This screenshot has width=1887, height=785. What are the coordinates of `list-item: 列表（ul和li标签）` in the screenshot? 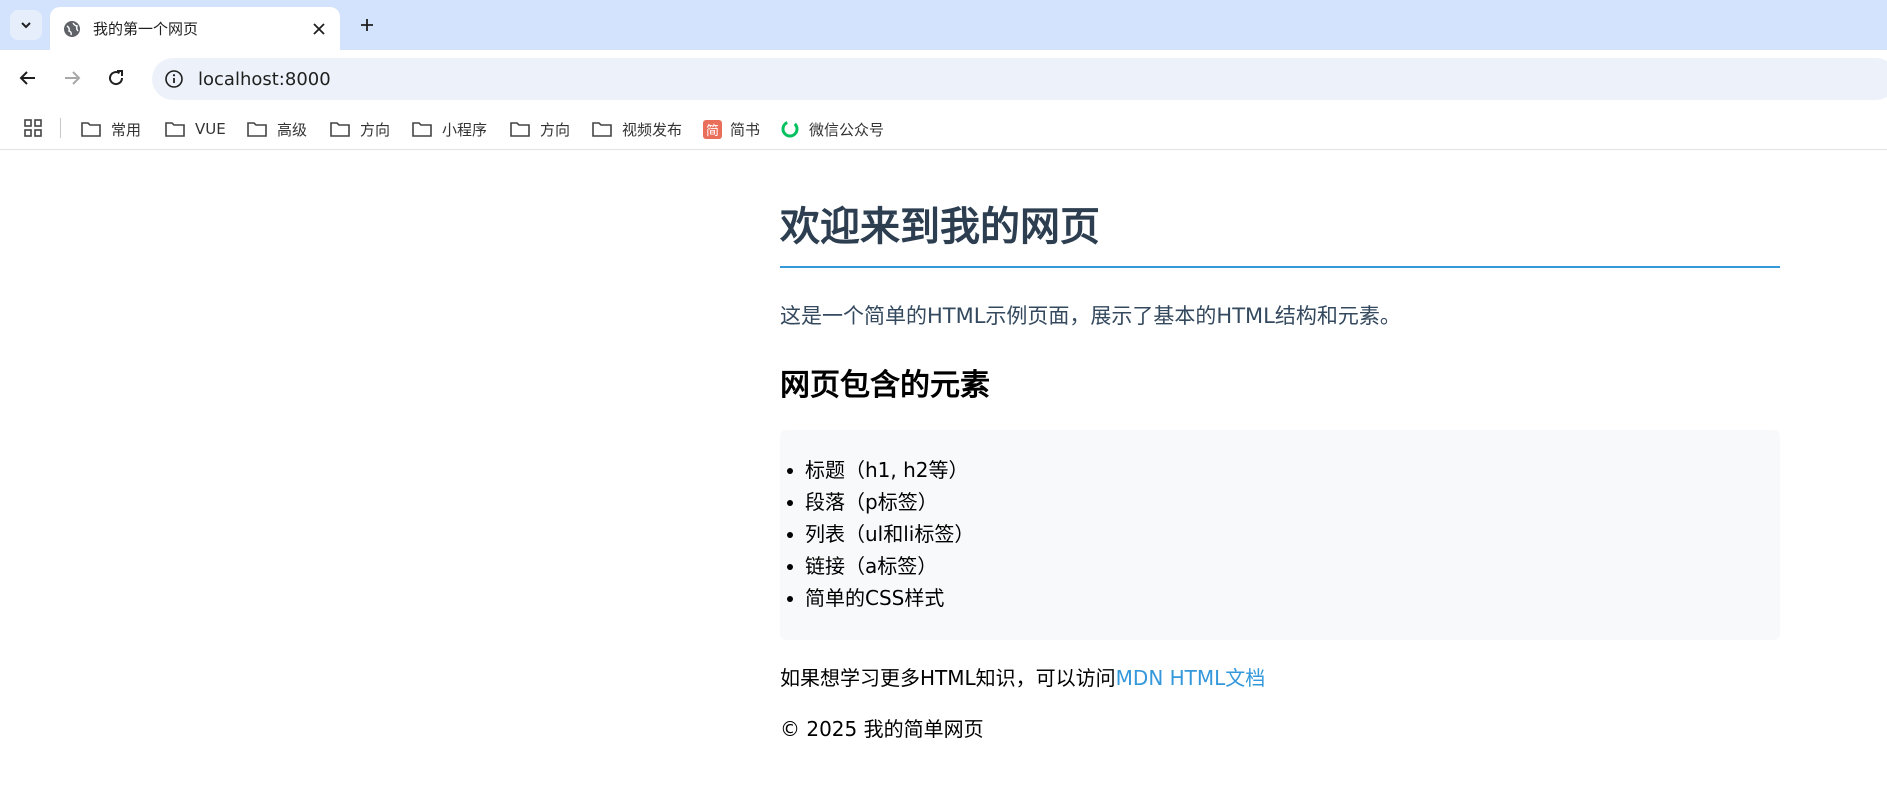 It's located at (1283, 534).